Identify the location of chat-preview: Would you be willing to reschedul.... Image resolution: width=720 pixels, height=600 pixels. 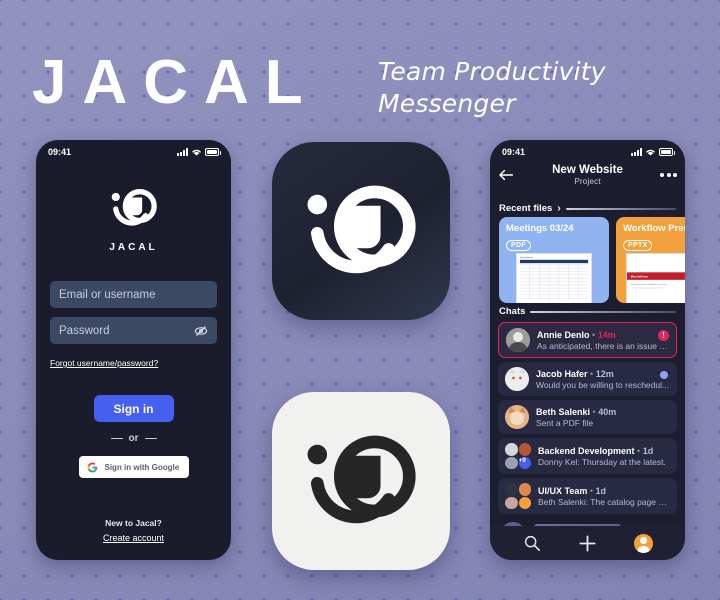
(603, 384).